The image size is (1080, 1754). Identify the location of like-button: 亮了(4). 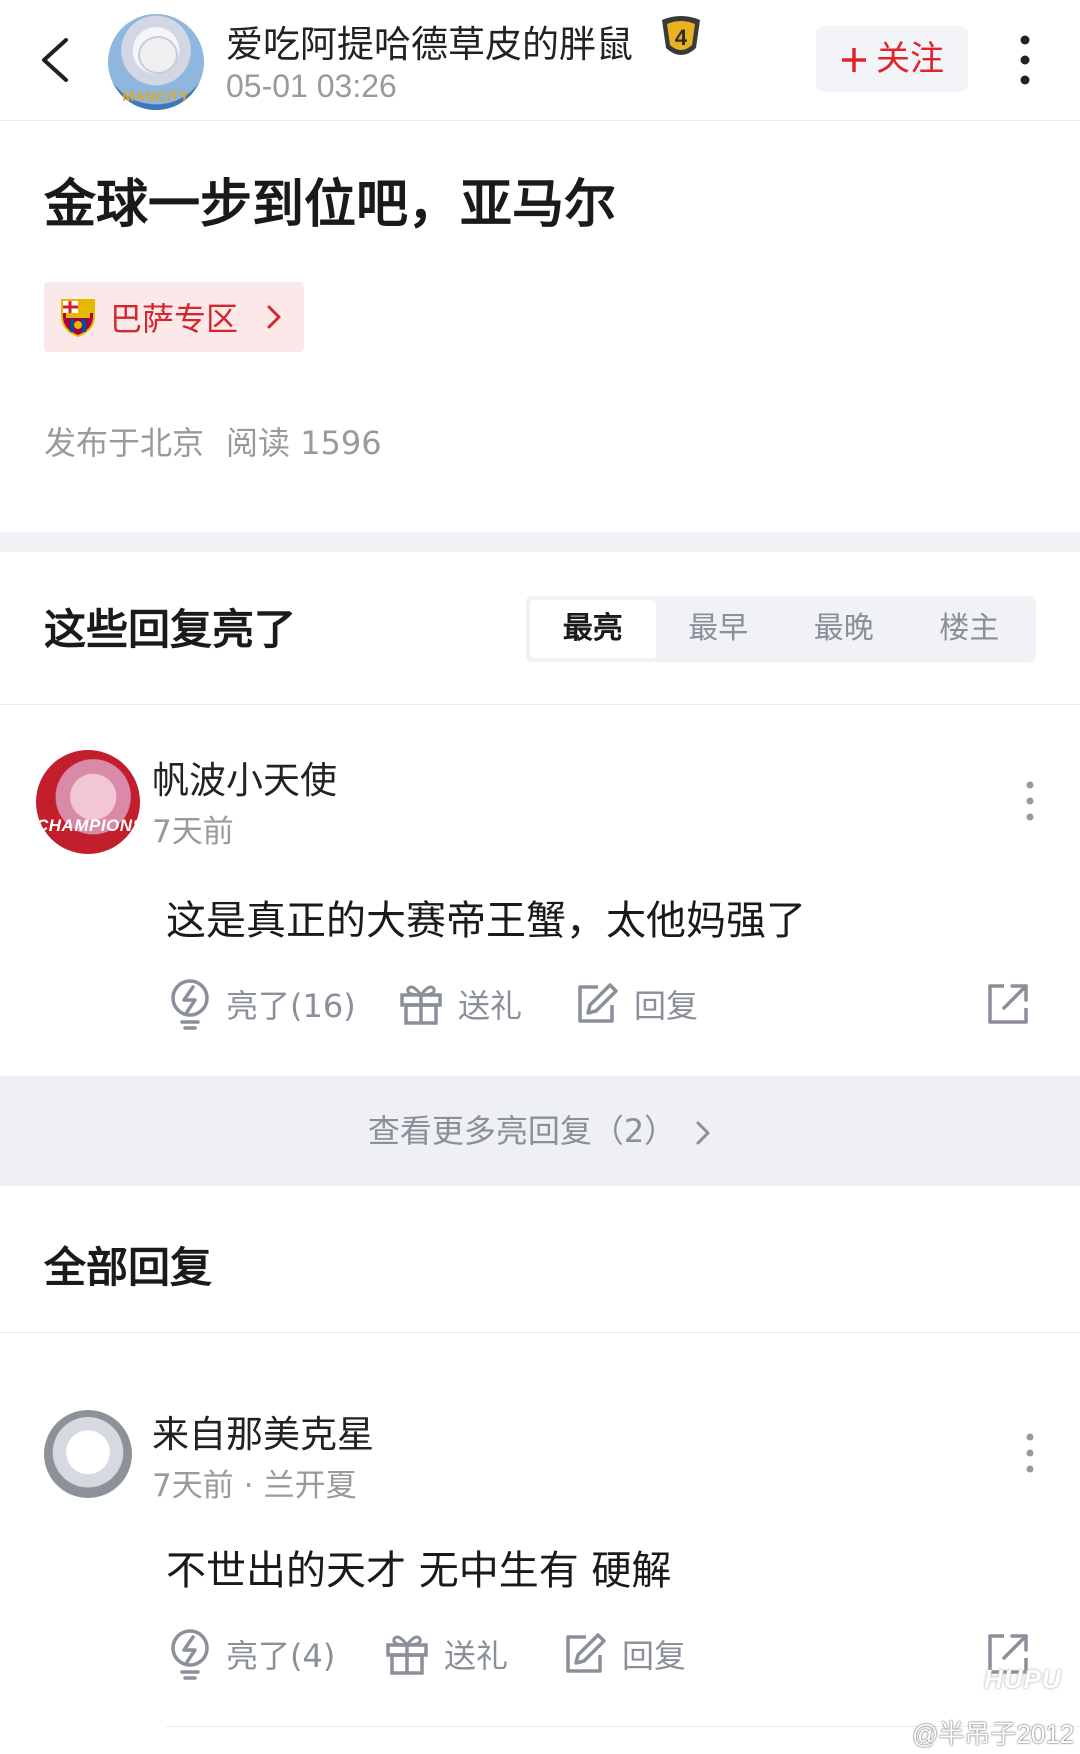
(251, 1654).